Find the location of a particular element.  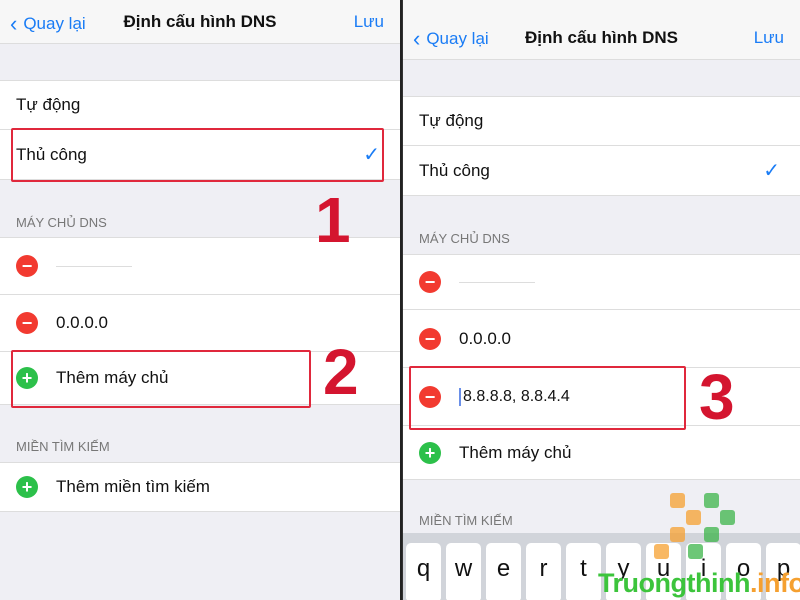

add-server-label: Thêm máy chủ is located at coordinates (515, 452).